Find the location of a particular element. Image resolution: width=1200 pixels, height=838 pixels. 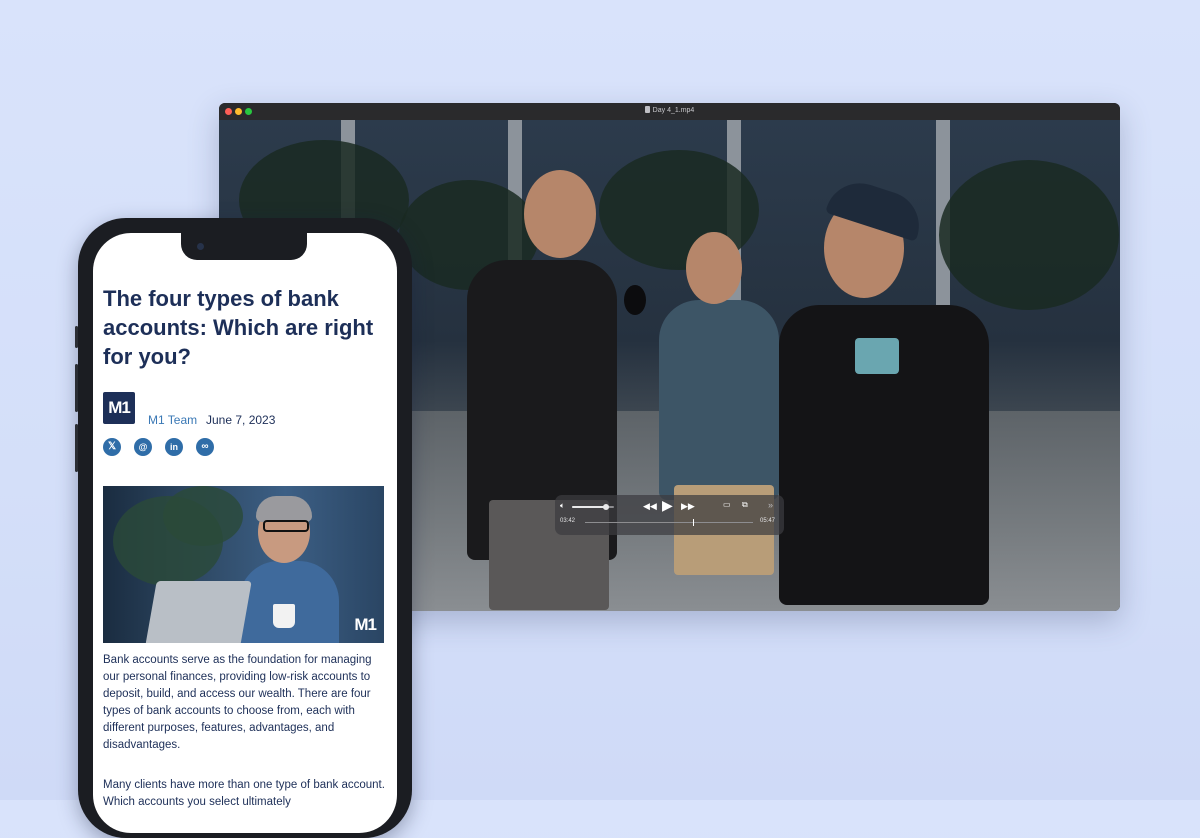

person-middle-head is located at coordinates (714, 268).